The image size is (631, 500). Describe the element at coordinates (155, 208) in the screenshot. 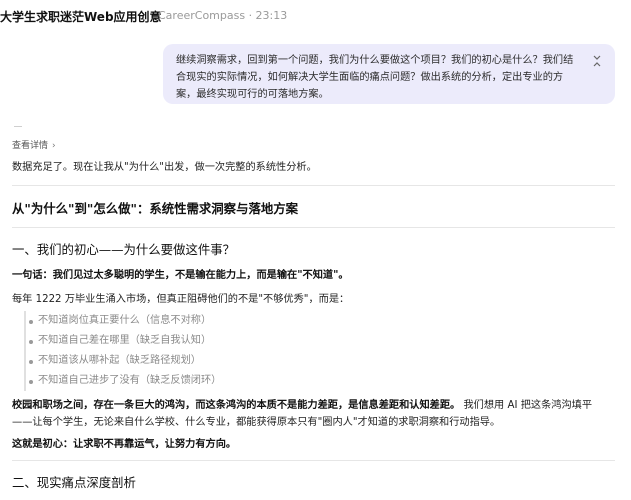

I see `main-heading: 从"为什么"到"怎么做"：系统性需求洞察与落地方案` at that location.